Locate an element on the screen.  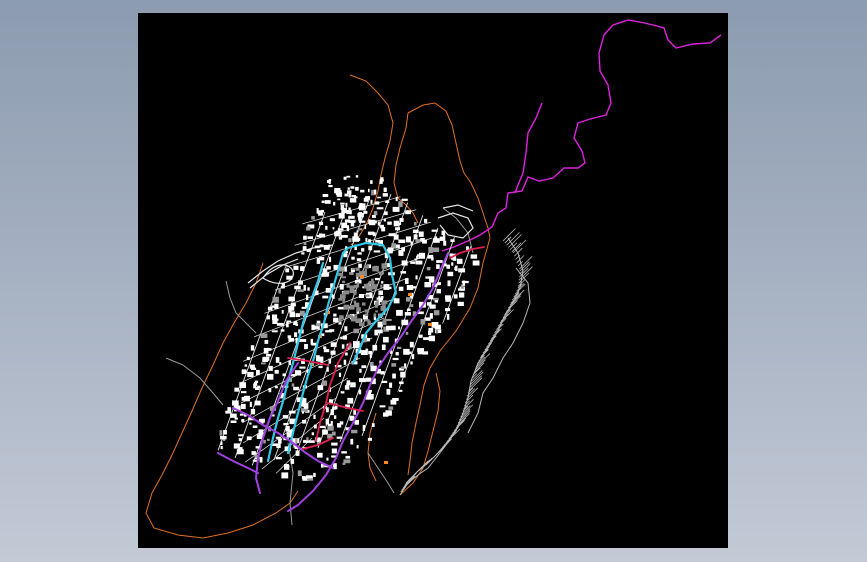
hatch-stroke is located at coordinates (409, 481).